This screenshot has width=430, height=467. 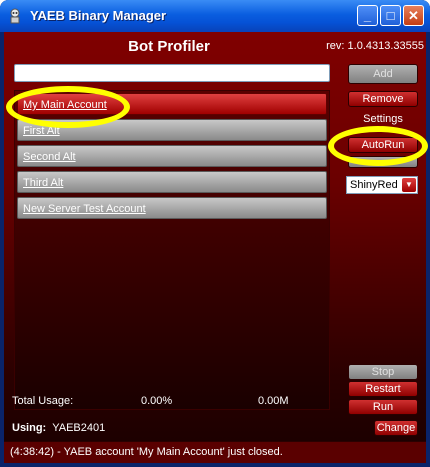 I want to click on add-button: Add, so click(x=383, y=74).